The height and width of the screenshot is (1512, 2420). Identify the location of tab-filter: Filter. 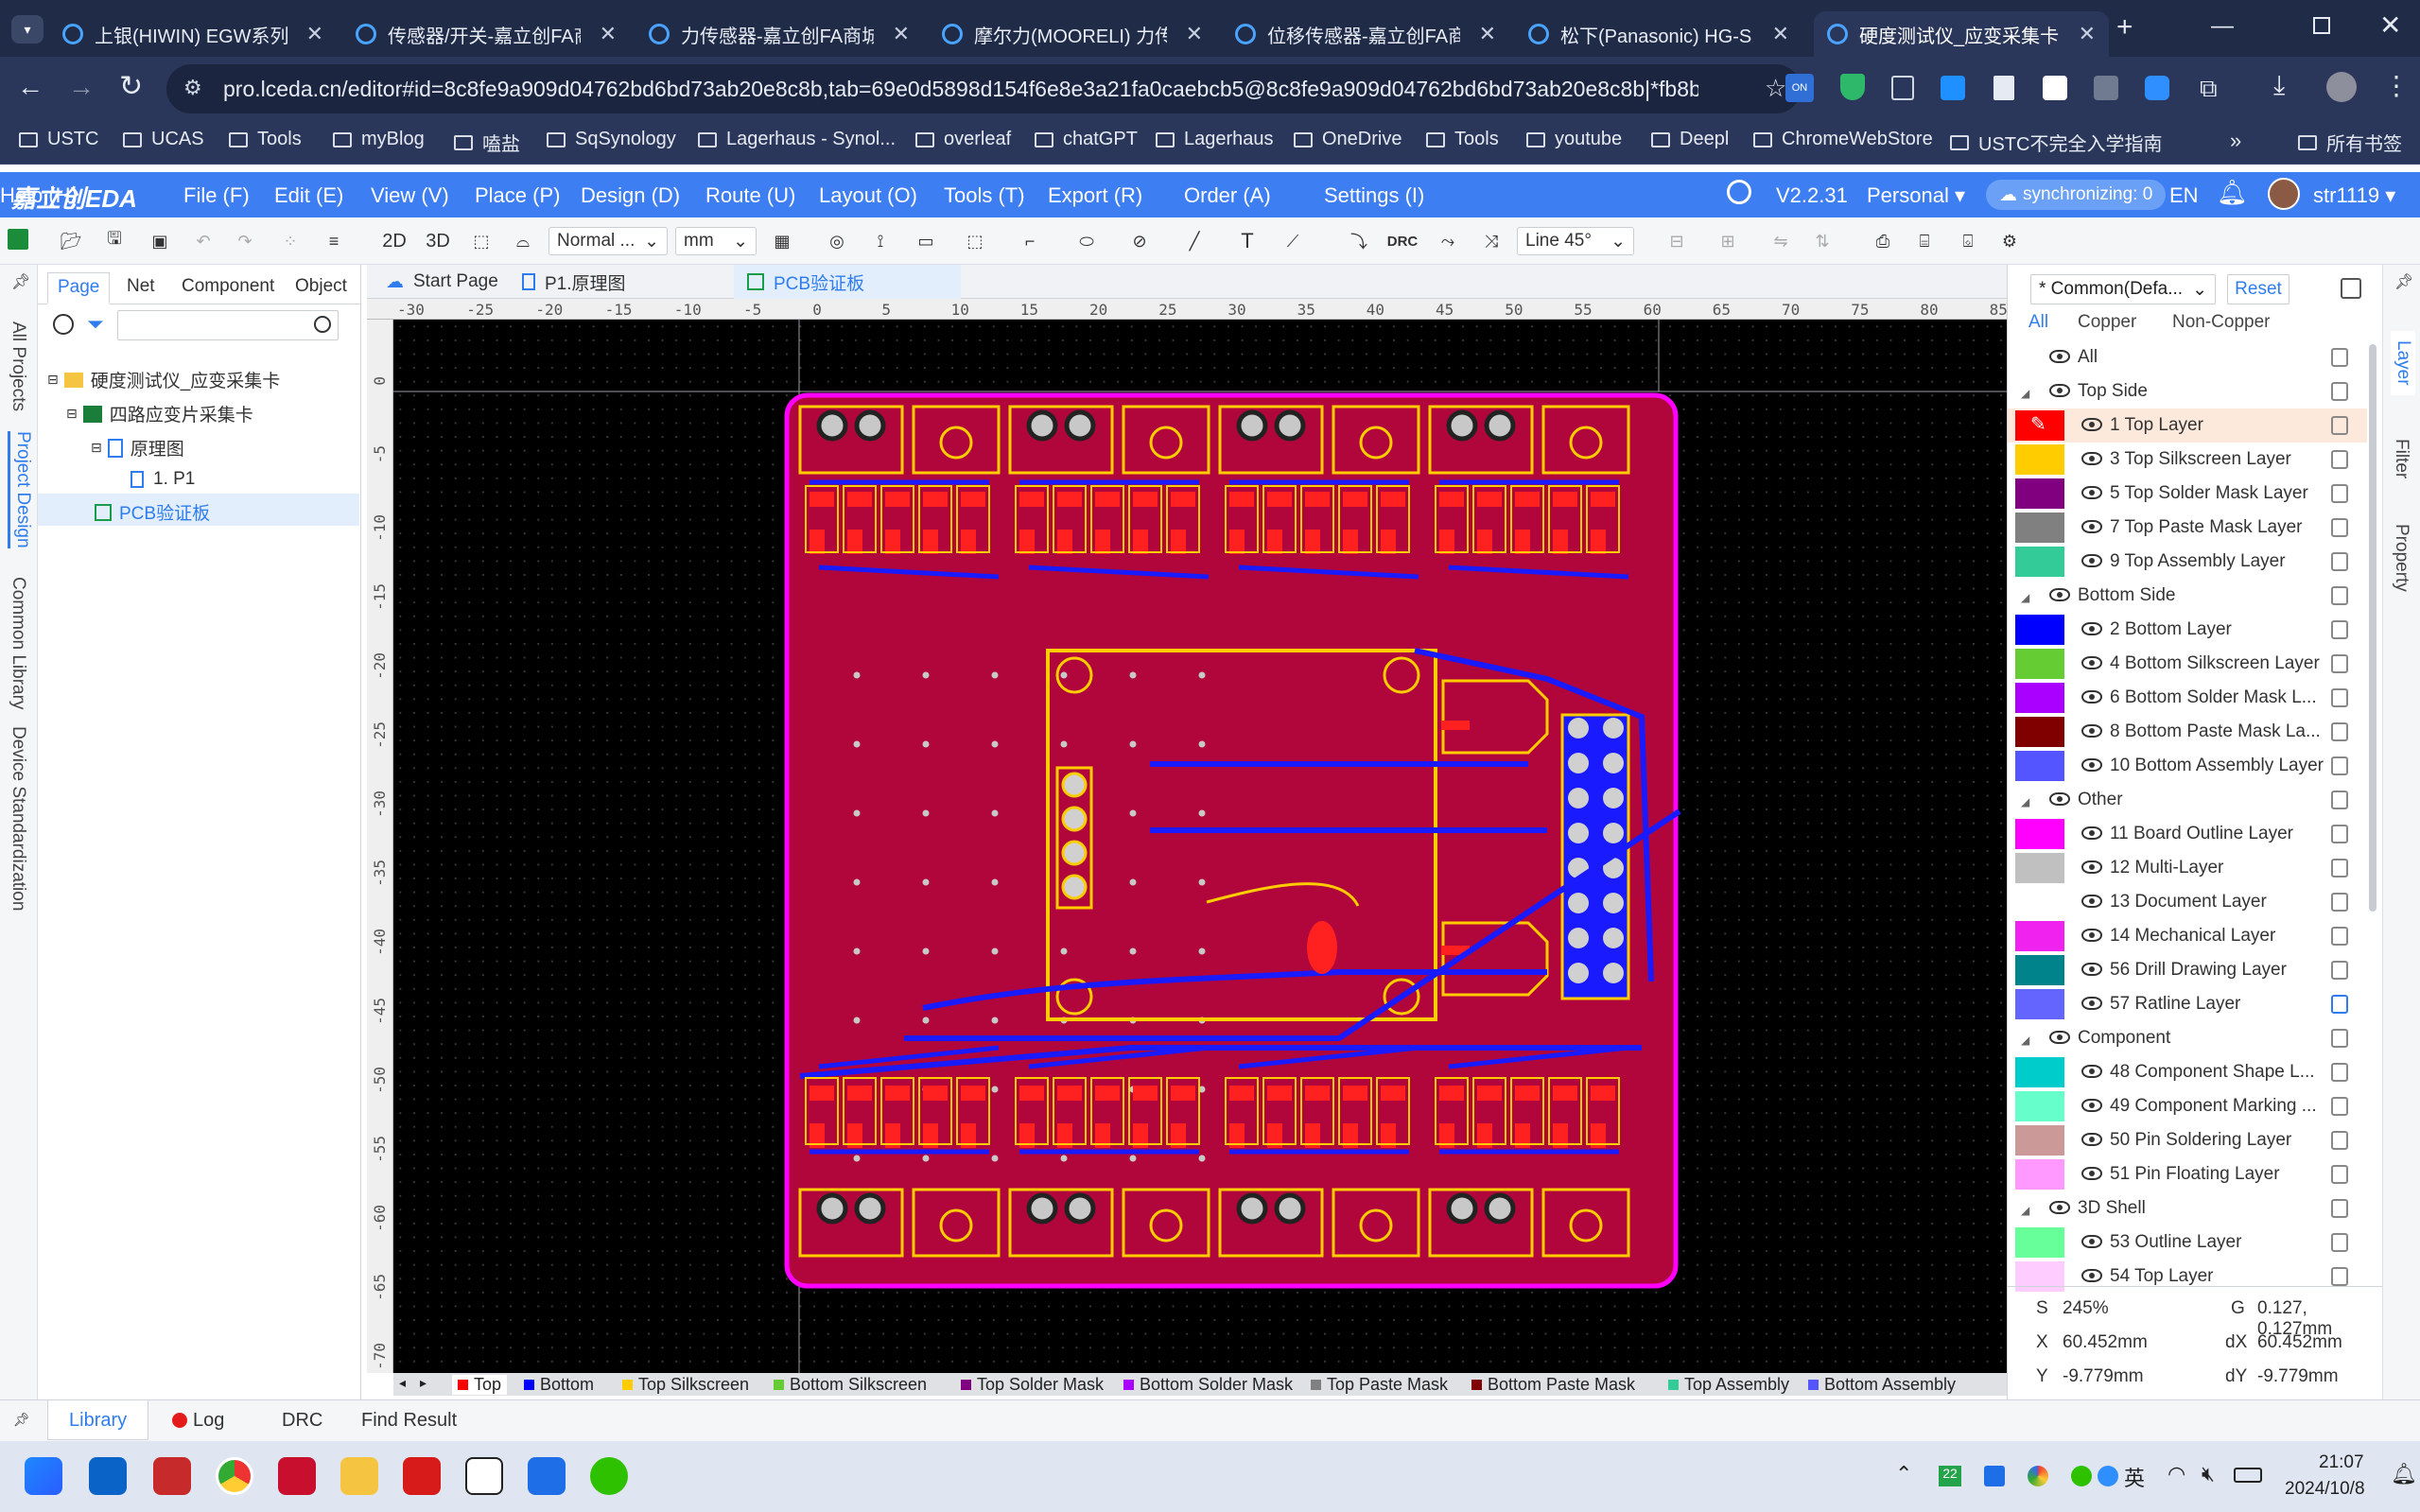
(2401, 458).